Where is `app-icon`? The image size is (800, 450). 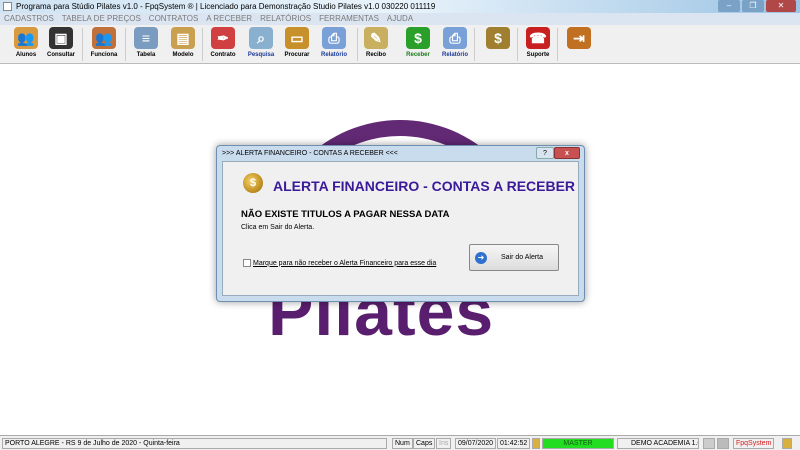
app-icon is located at coordinates (7, 6).